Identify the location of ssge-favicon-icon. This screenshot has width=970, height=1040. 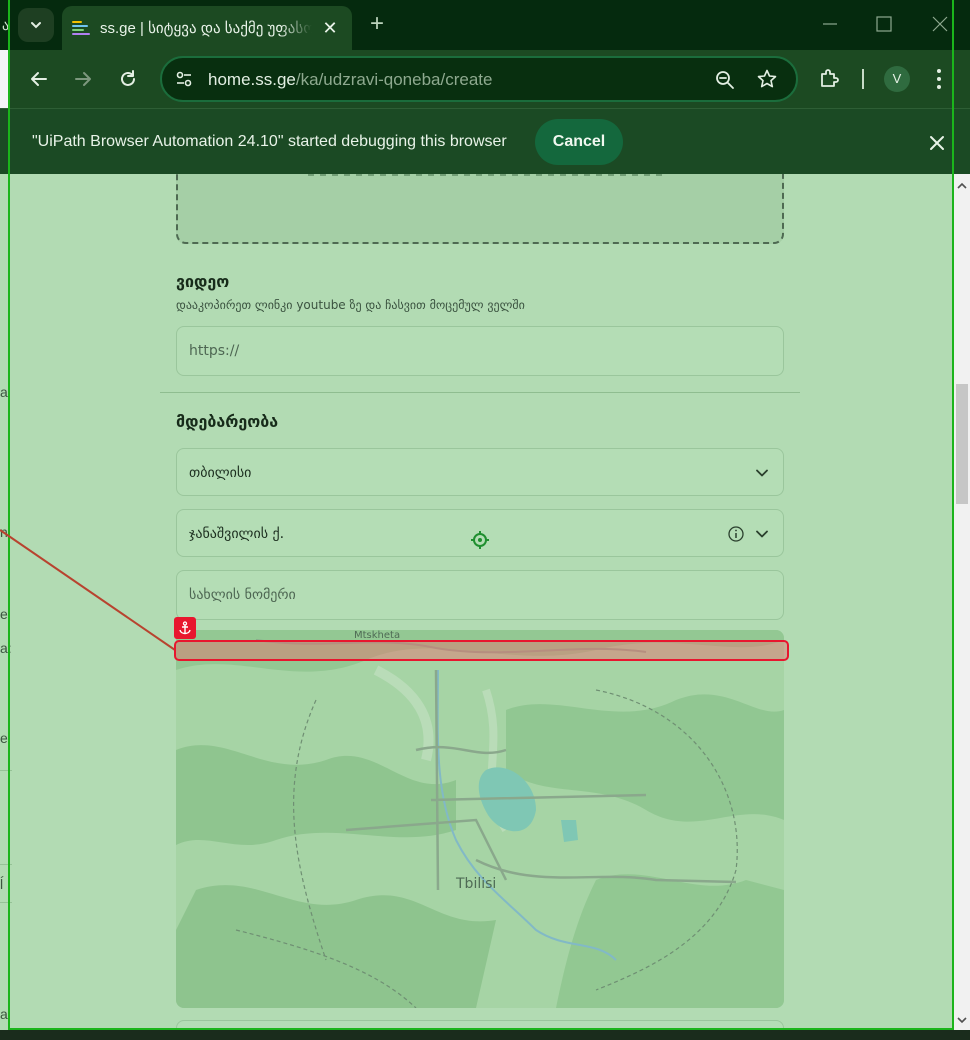
(81, 28).